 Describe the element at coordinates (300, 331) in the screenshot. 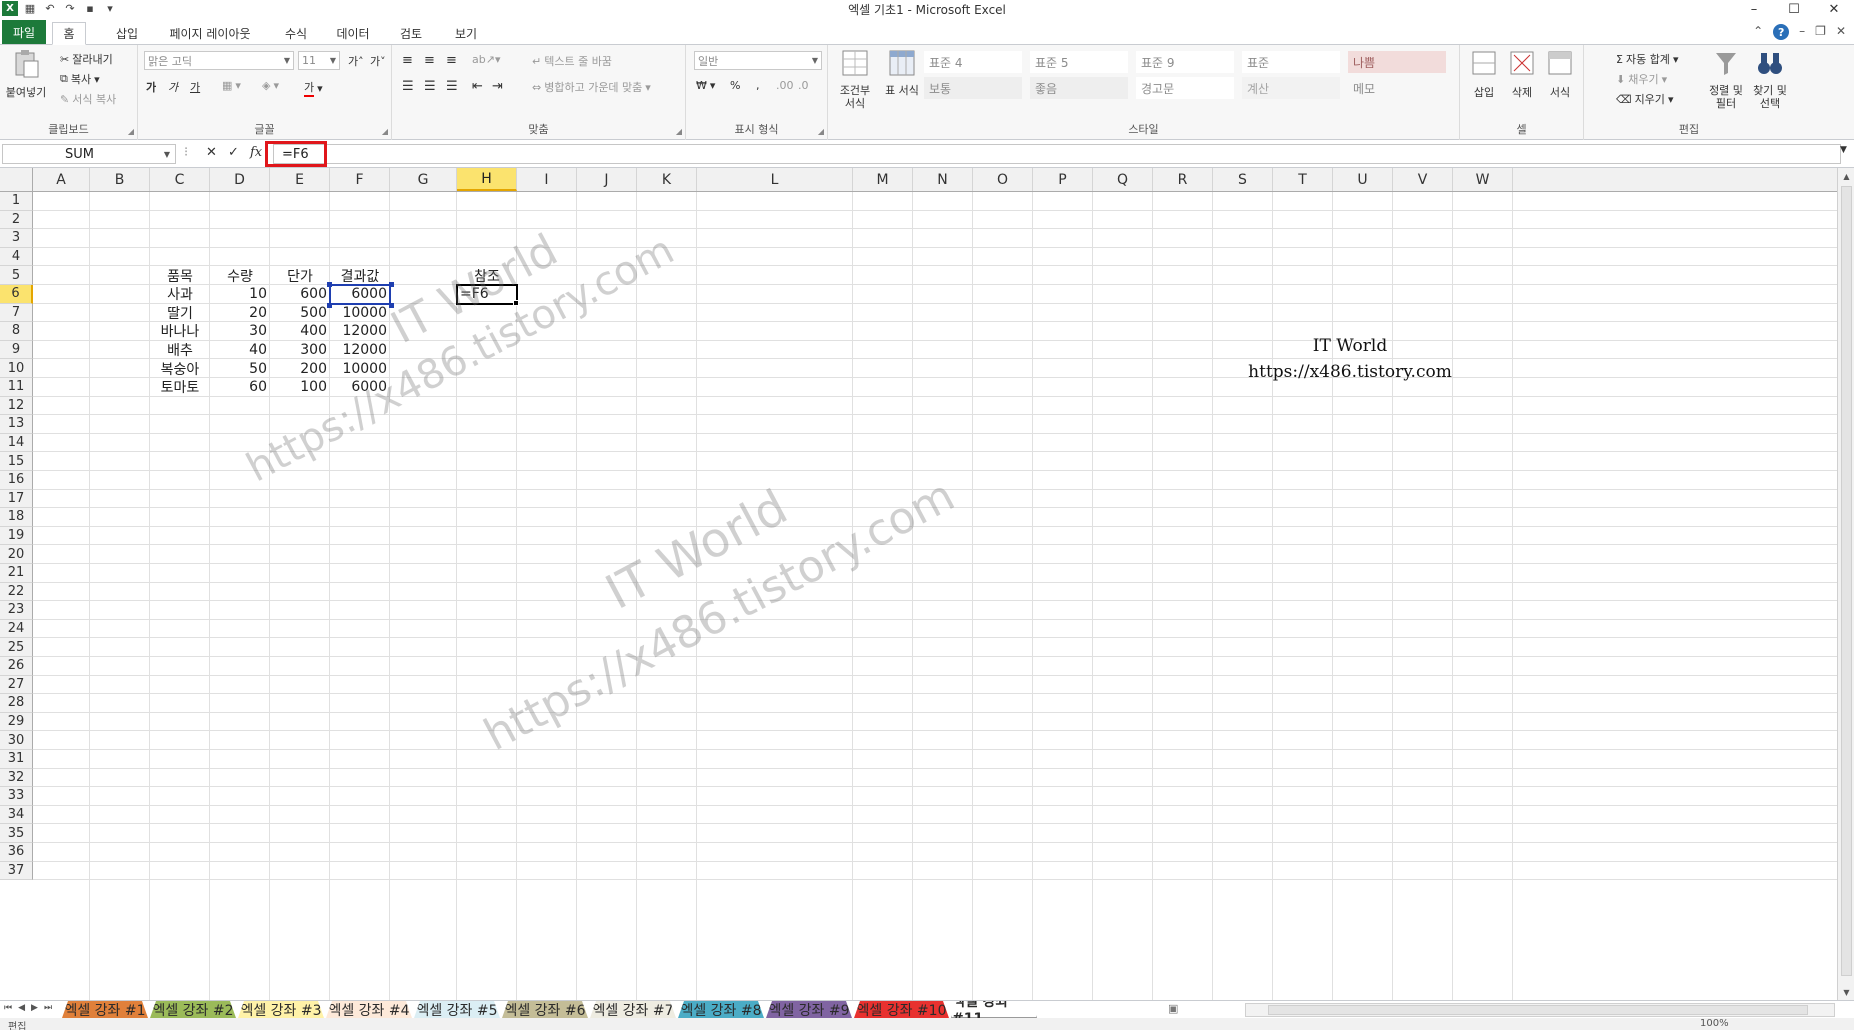

I see `table-cell: 400` at that location.